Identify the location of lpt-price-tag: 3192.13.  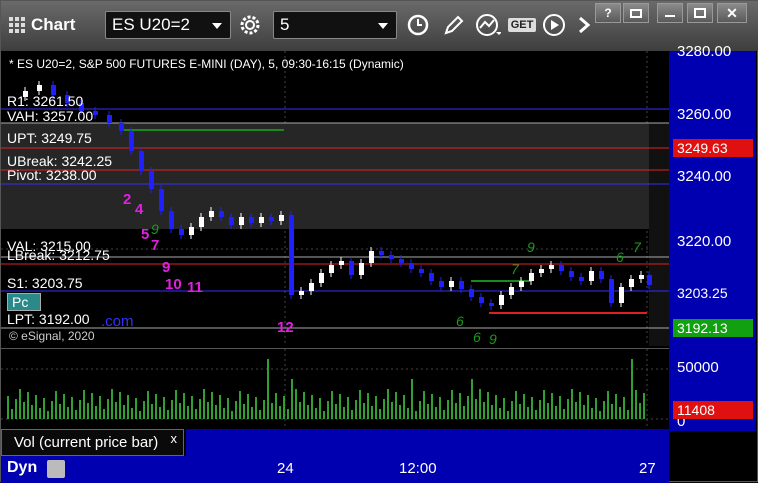
(713, 328).